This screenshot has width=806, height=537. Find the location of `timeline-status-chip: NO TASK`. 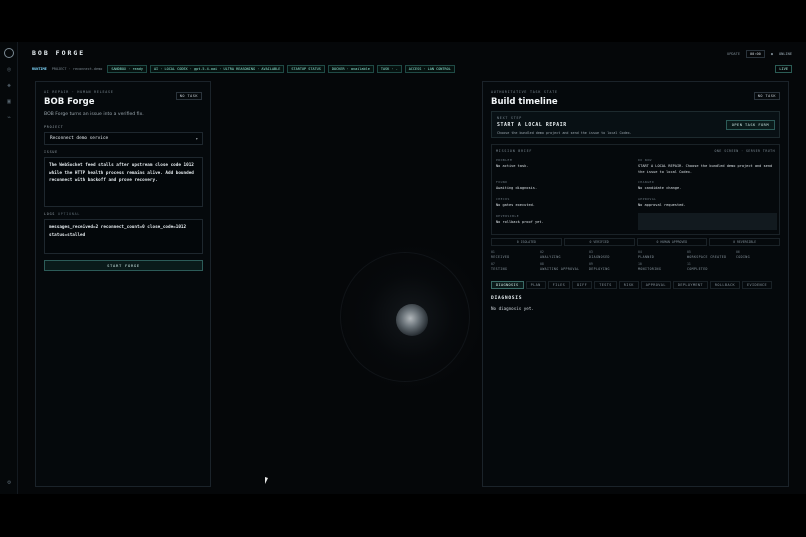

timeline-status-chip: NO TASK is located at coordinates (766, 96).